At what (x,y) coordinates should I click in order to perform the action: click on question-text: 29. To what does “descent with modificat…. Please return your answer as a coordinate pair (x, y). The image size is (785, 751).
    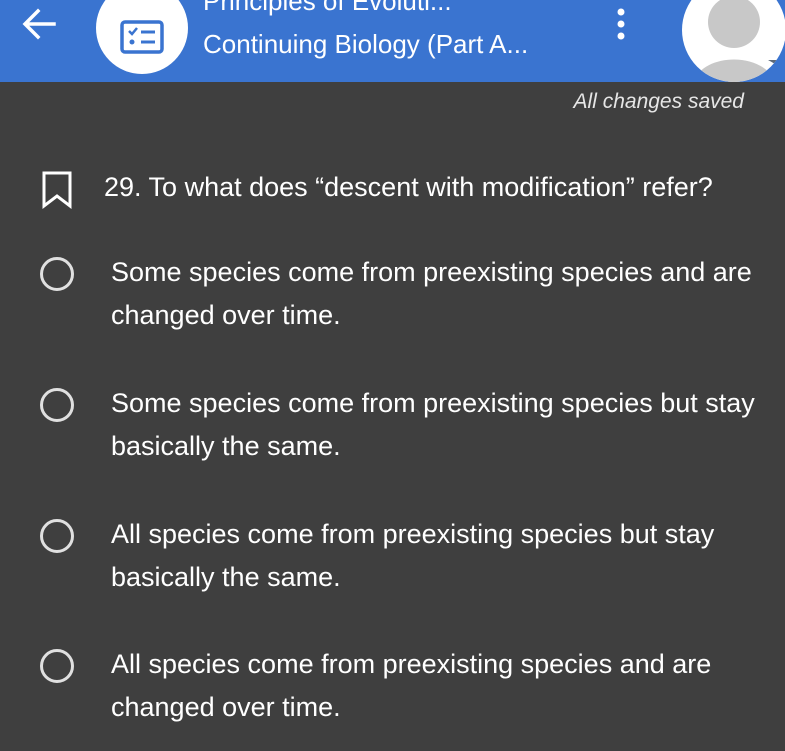
    Looking at the image, I should click on (408, 187).